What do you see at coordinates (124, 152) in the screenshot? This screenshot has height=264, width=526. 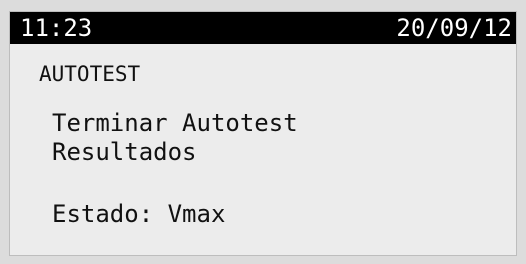 I see `menu-item-resultados: Resultados` at bounding box center [124, 152].